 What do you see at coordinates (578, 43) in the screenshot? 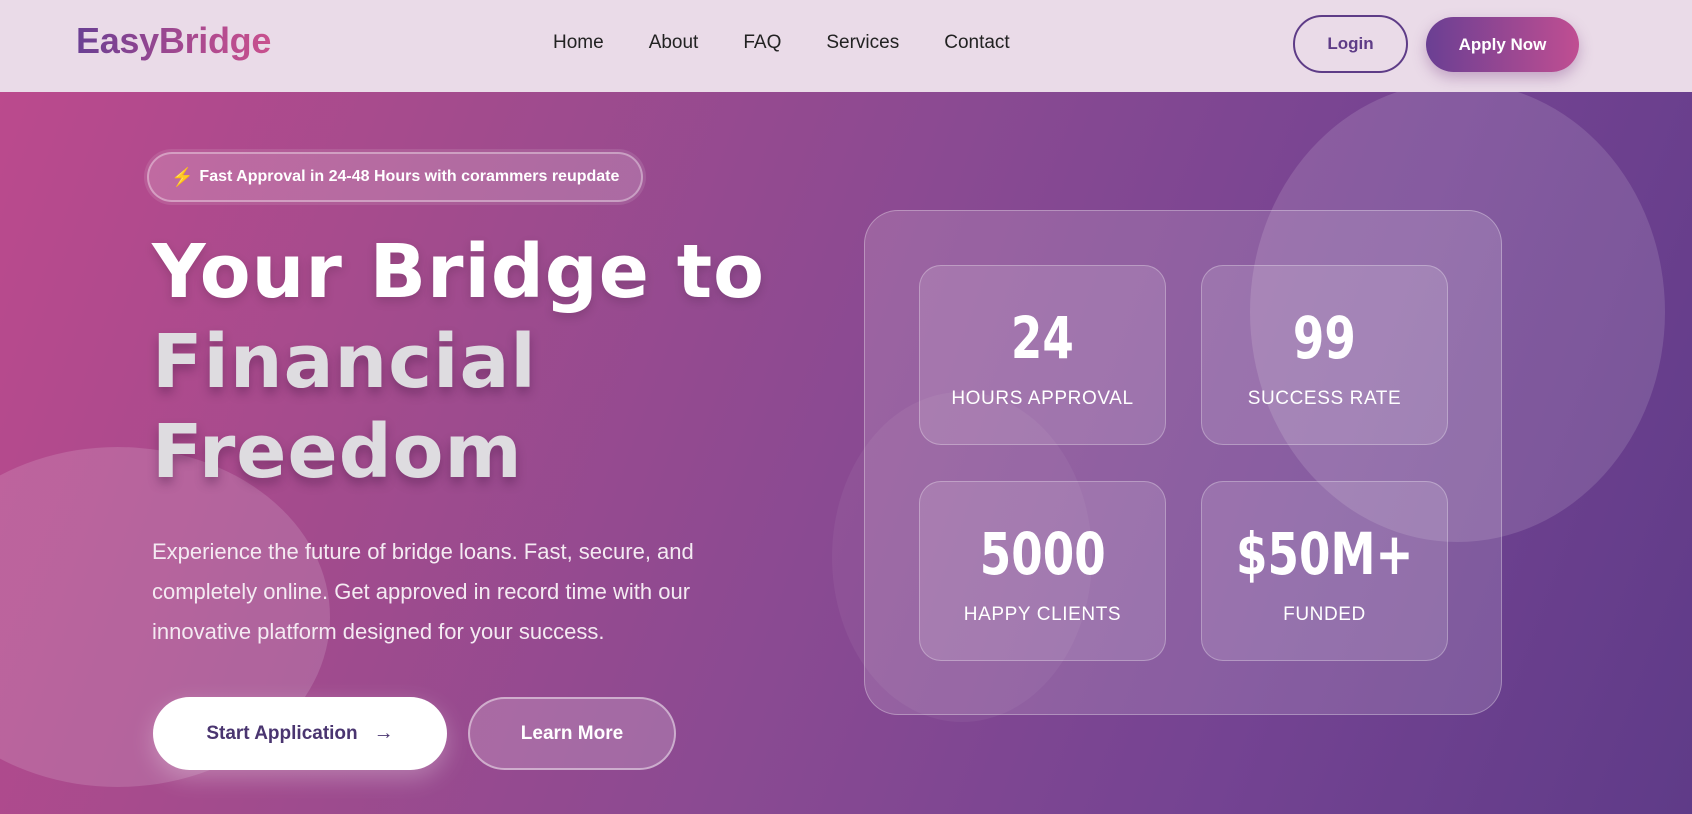
I see `nav-link-home: Home` at bounding box center [578, 43].